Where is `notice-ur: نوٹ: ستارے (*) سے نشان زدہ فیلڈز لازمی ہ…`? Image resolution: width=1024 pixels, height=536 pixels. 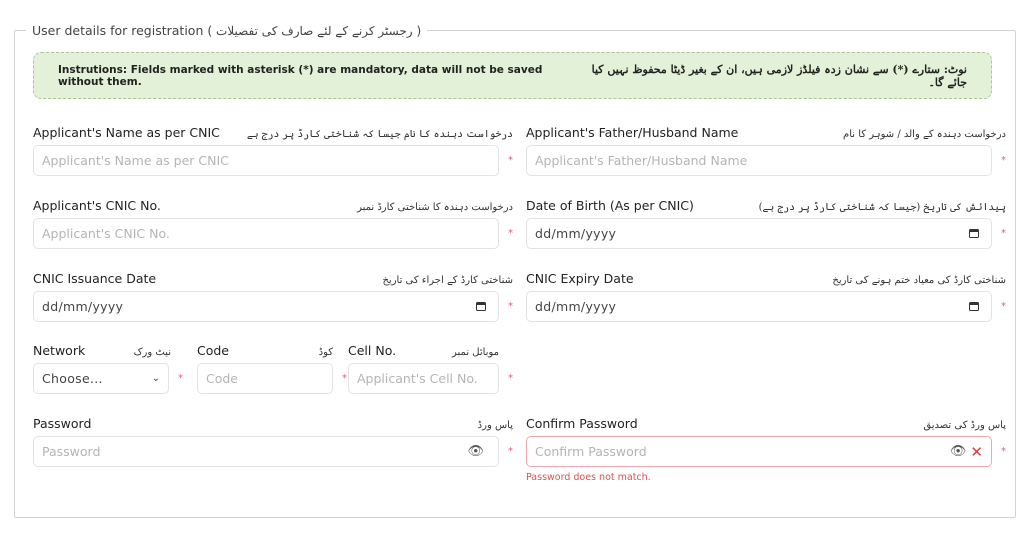
notice-ur: نوٹ: ستارے (*) سے نشان زدہ فیلڈز لازمی ہ… is located at coordinates (779, 75).